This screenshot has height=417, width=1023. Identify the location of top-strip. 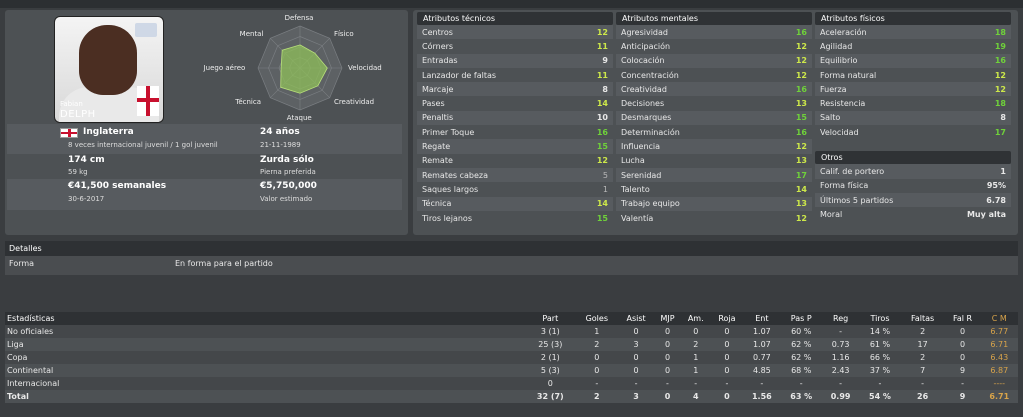
(511, 4).